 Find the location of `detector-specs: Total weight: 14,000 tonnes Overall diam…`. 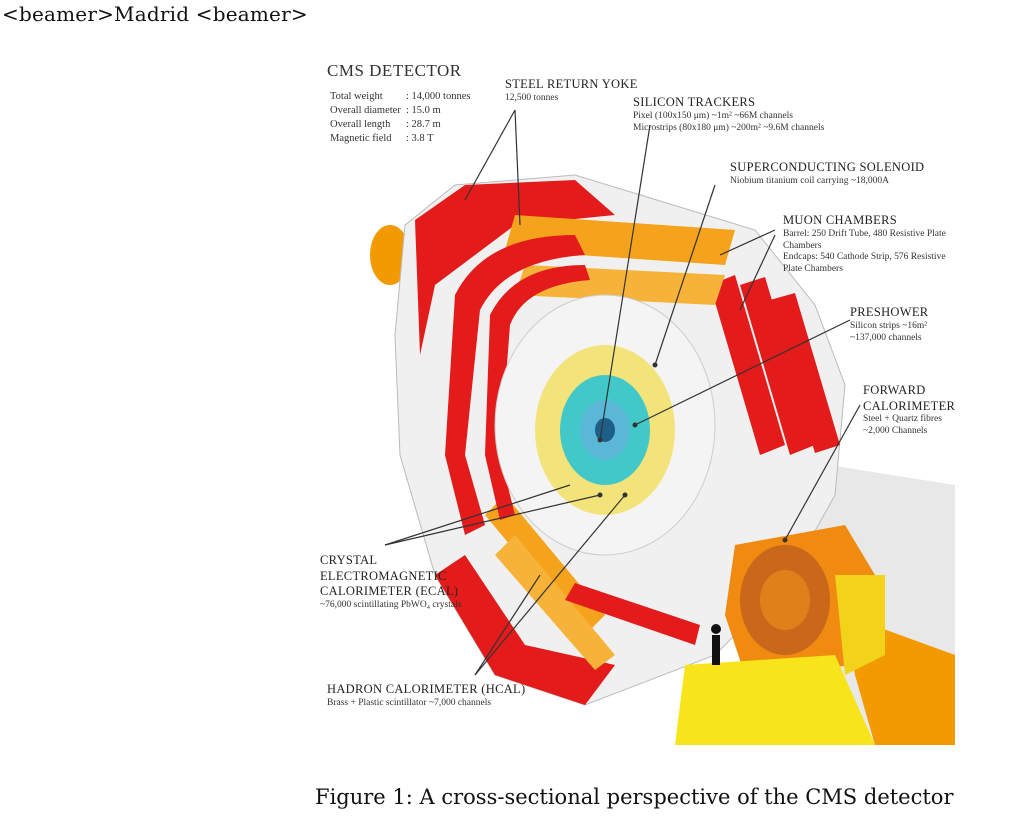

detector-specs: Total weight: 14,000 tonnes Overall diam… is located at coordinates (400, 119).